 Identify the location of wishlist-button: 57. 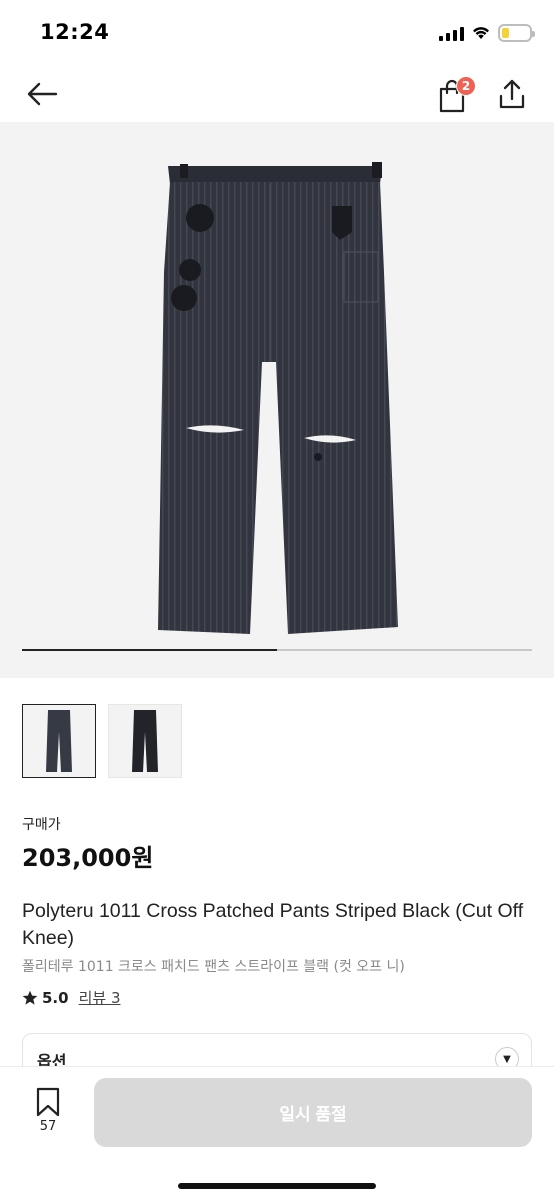
(48, 1115).